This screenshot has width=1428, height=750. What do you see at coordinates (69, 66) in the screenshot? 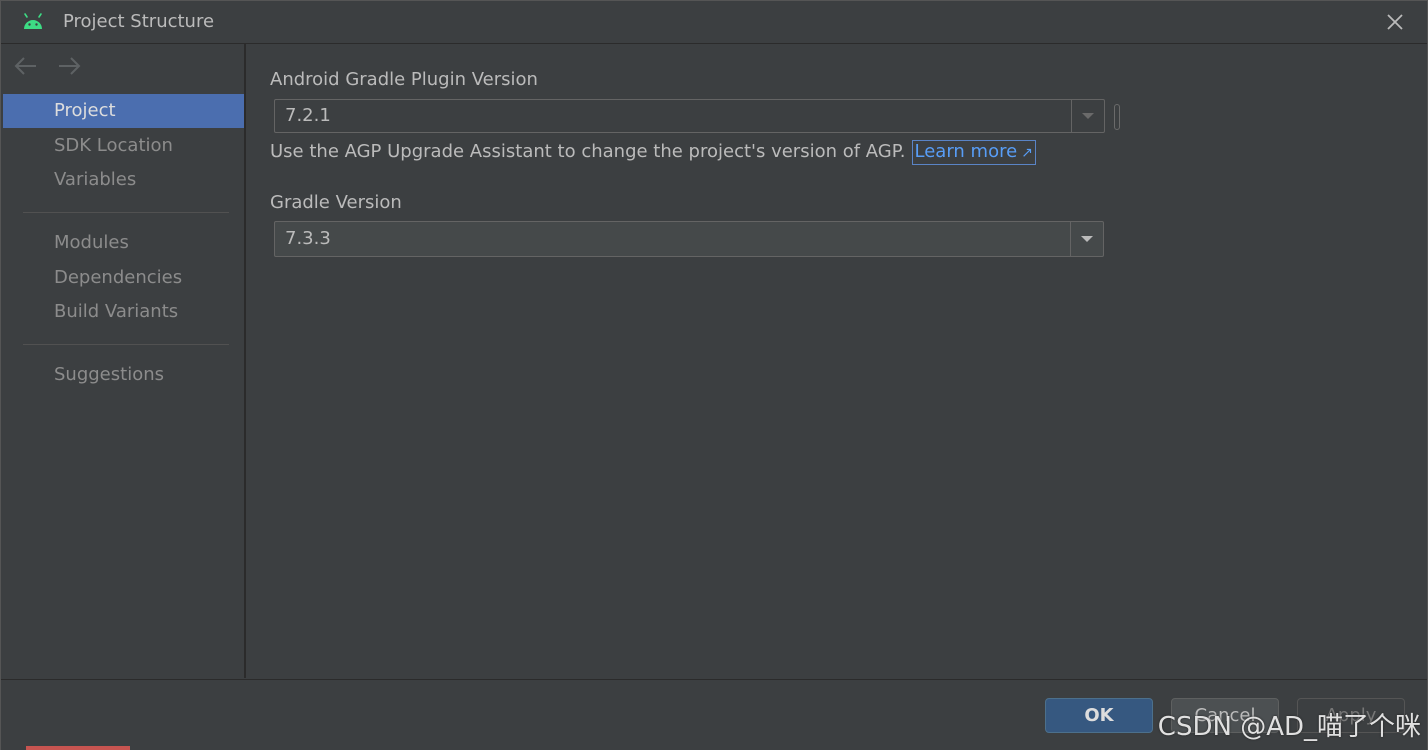
I see `forward-arrow-icon` at bounding box center [69, 66].